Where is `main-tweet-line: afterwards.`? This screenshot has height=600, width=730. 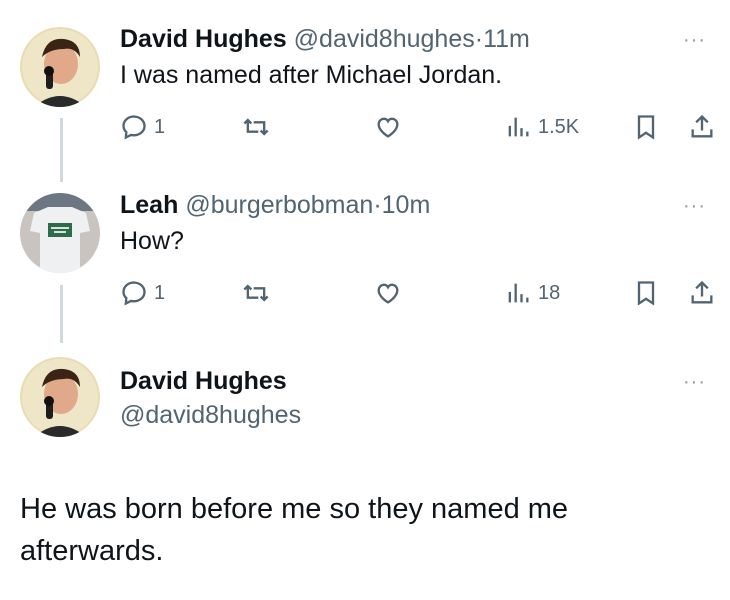
main-tweet-line: afterwards. is located at coordinates (92, 551).